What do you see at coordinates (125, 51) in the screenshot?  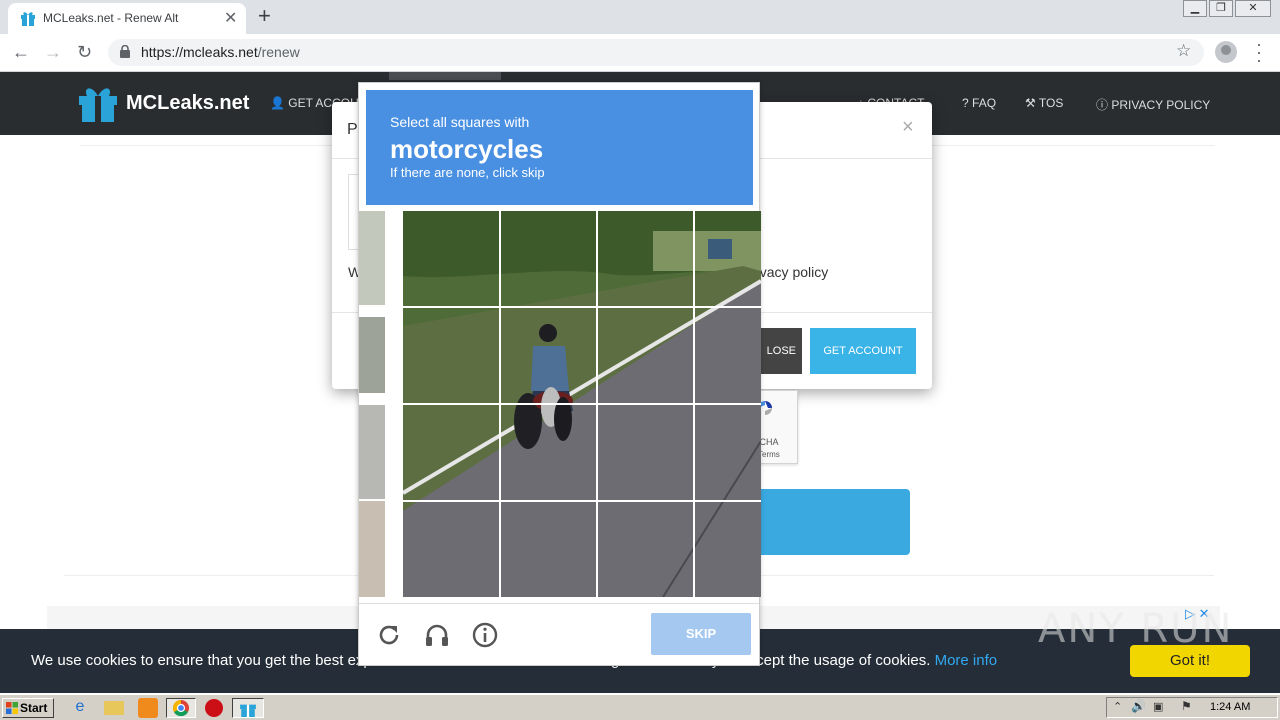 I see `lock-icon` at bounding box center [125, 51].